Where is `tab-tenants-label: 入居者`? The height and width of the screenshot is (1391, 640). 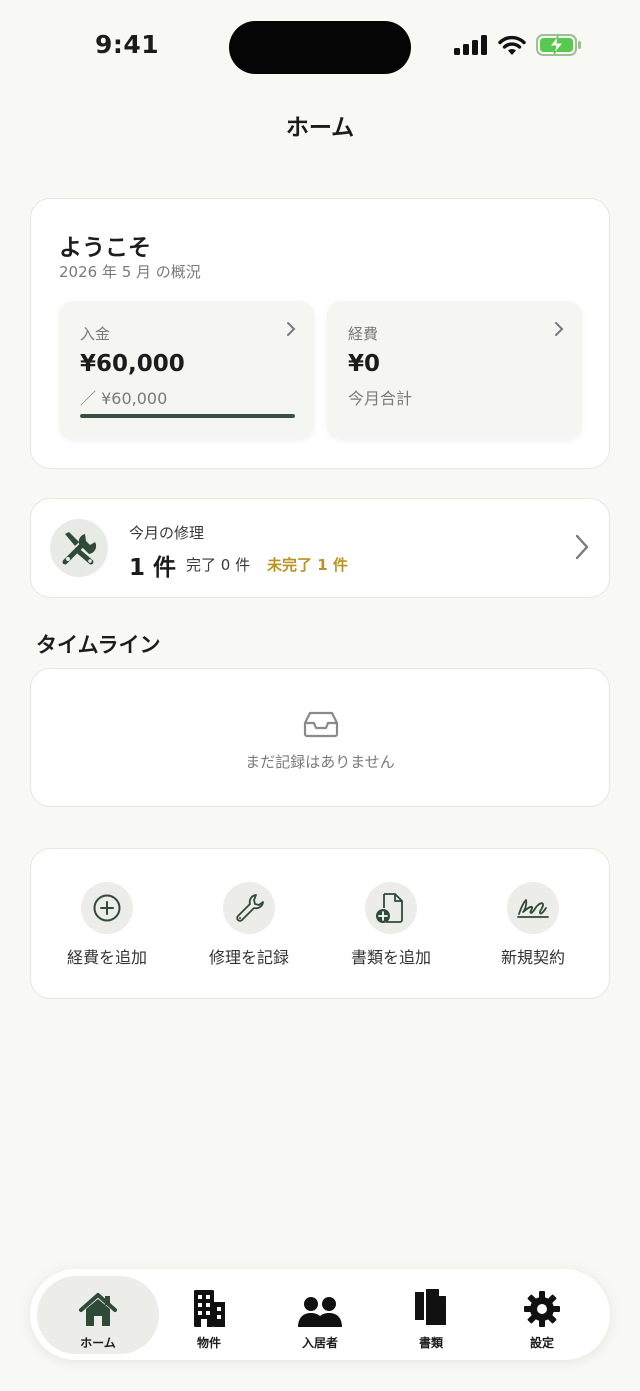
tab-tenants-label: 入居者 is located at coordinates (319, 1343).